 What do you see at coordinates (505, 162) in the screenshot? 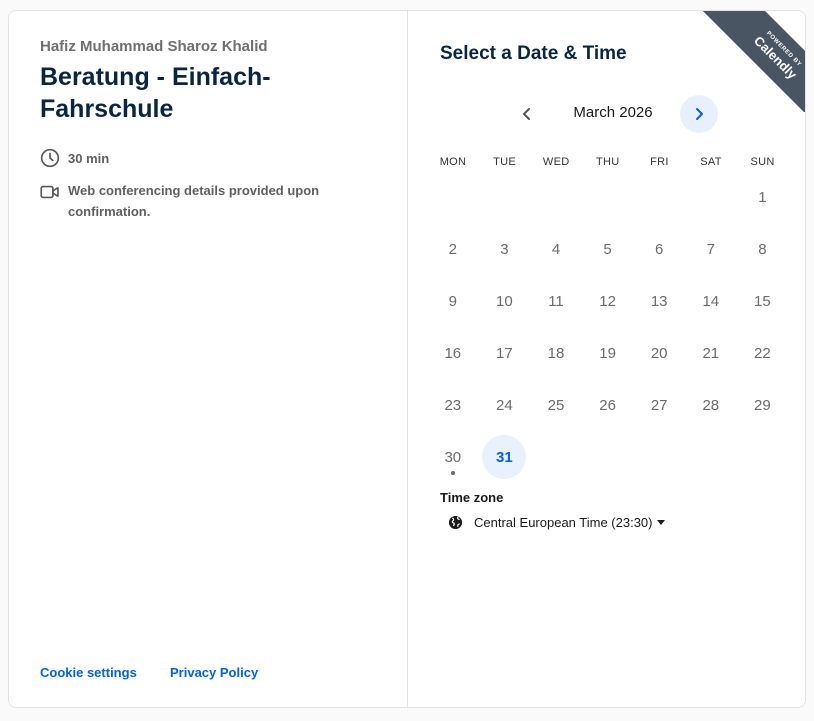
I see `weekday-tue: TUE` at bounding box center [505, 162].